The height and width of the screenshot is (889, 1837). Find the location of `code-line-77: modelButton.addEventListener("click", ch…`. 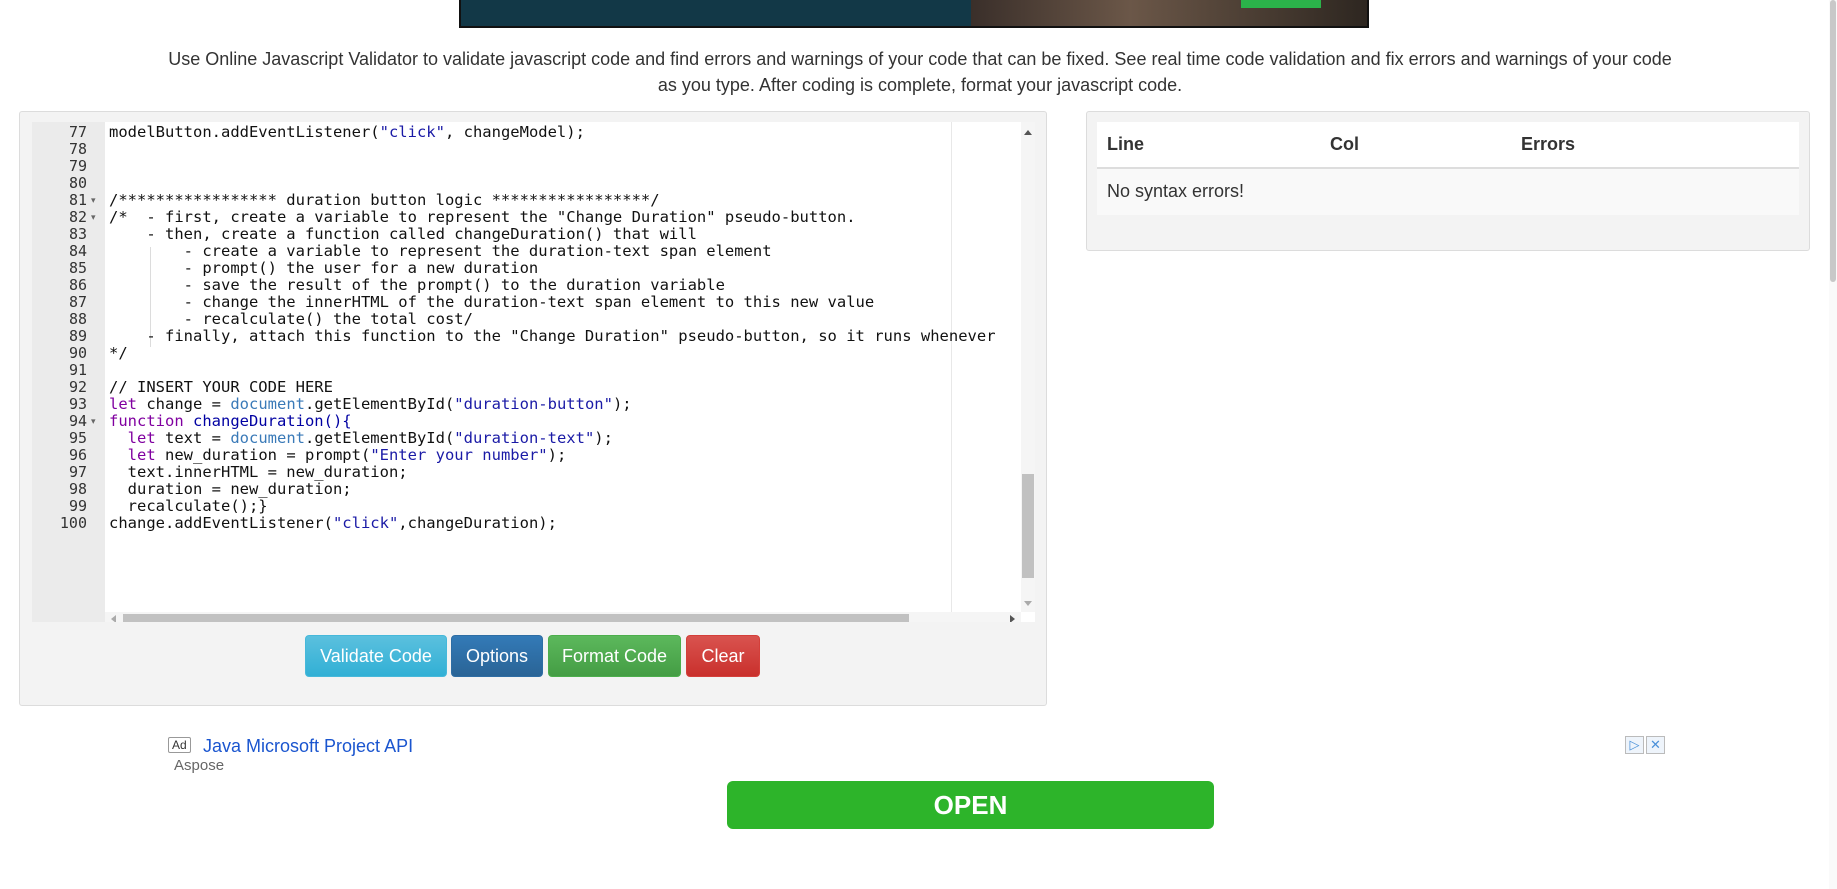

code-line-77: modelButton.addEventListener("click", ch… is located at coordinates (347, 132).